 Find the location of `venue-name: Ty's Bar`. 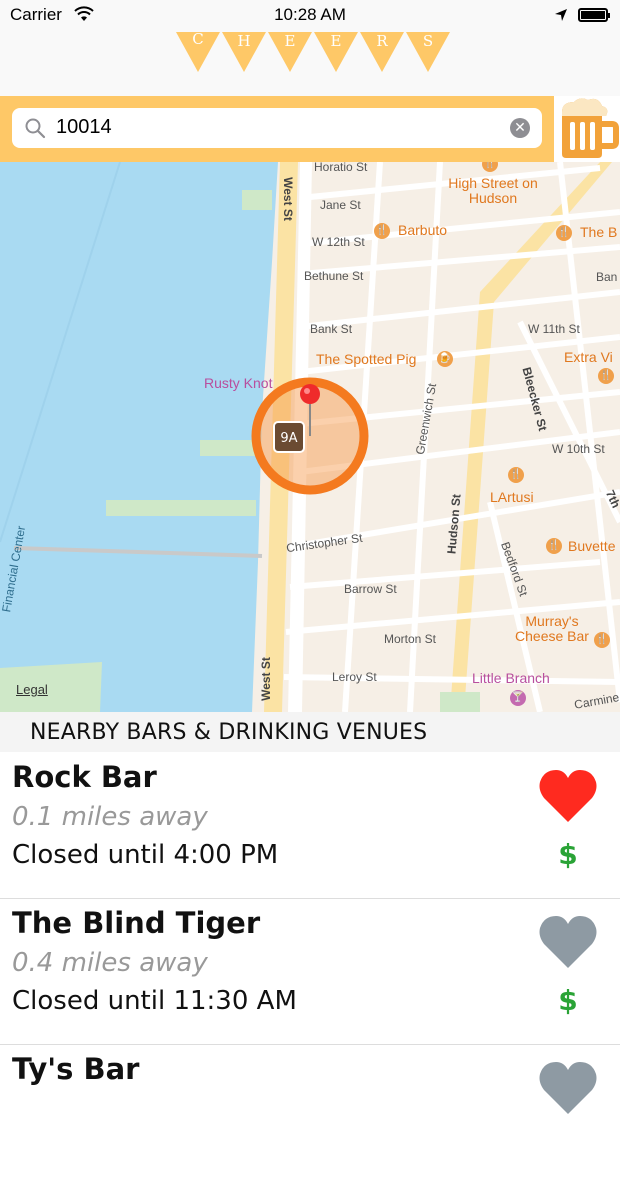

venue-name: Ty's Bar is located at coordinates (76, 1069).